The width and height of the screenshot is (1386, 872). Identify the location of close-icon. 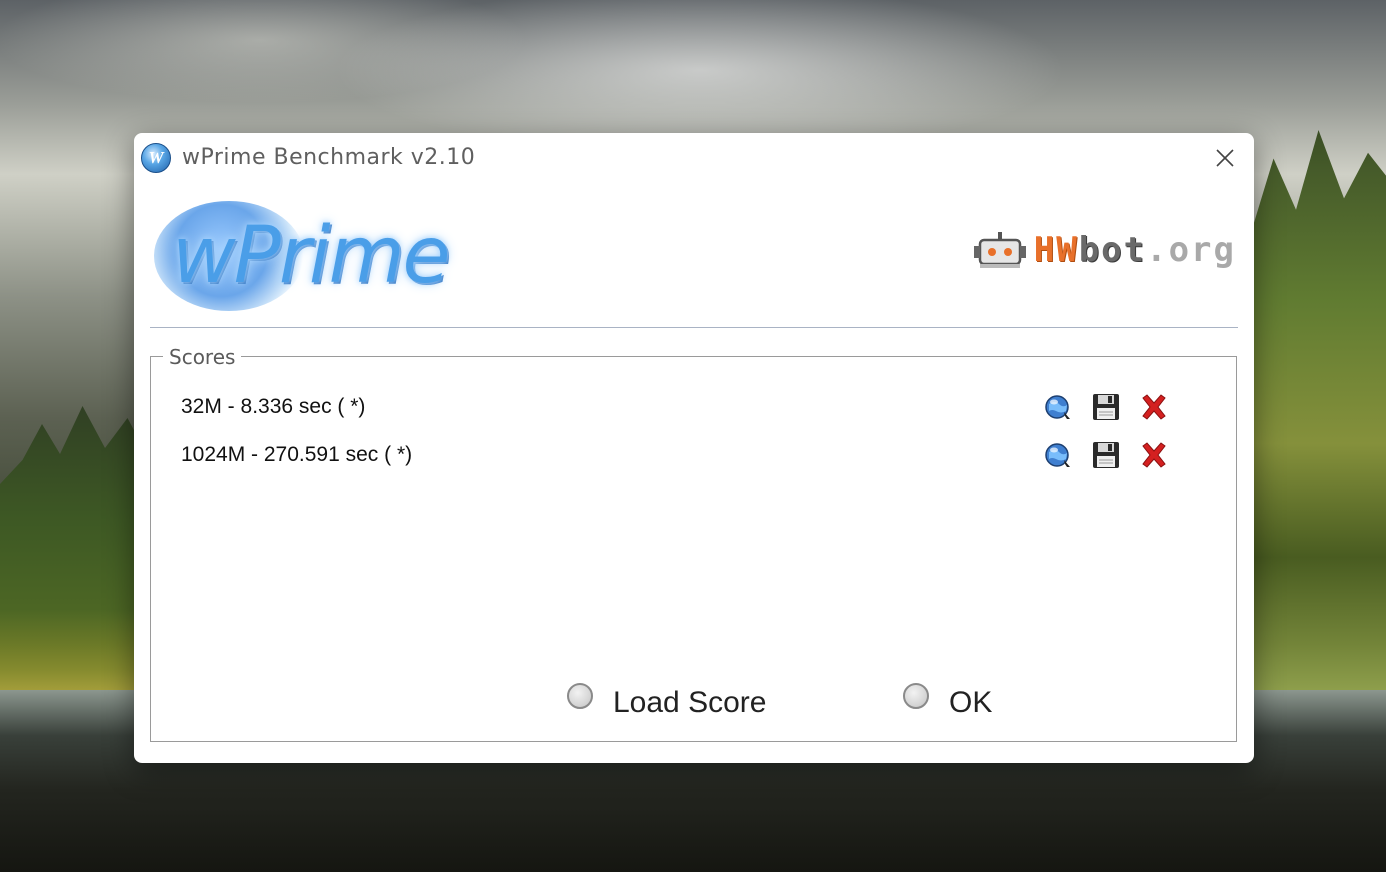
(1225, 158).